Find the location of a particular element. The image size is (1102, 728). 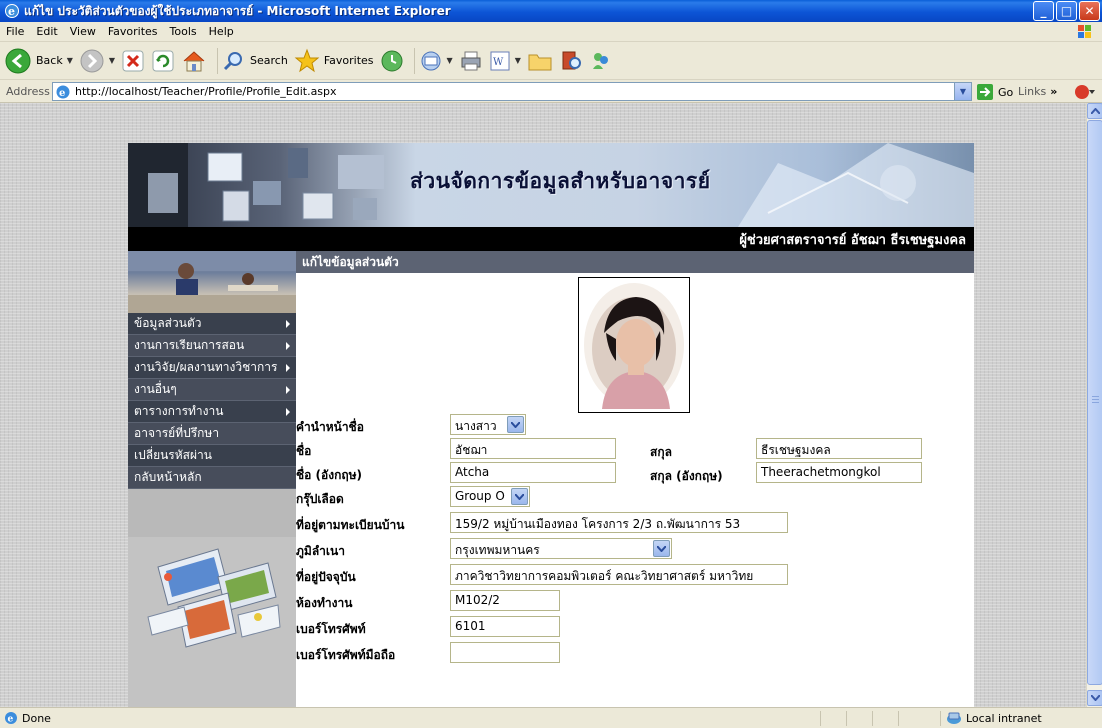

page-icon: e is located at coordinates (63, 92).